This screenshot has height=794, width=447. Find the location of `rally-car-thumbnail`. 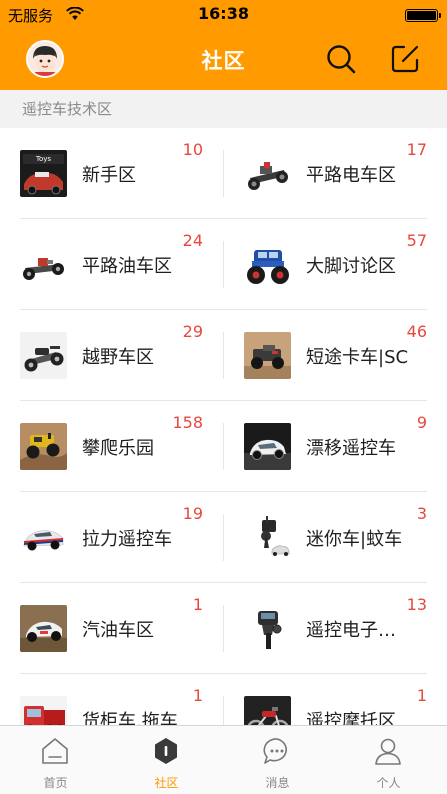

rally-car-thumbnail is located at coordinates (43, 537).